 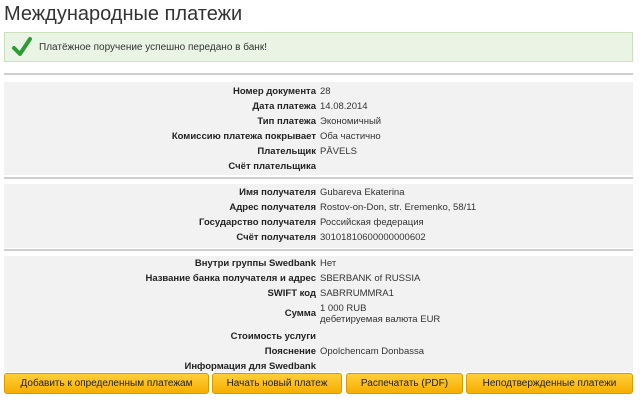 What do you see at coordinates (255, 263) in the screenshot?
I see `within-group-label: Внутри группы Swedbank` at bounding box center [255, 263].